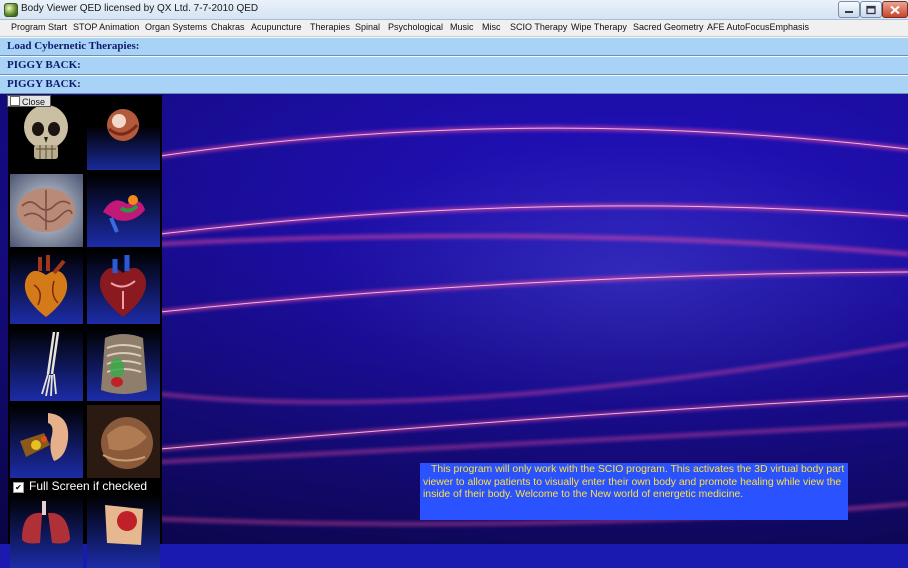  What do you see at coordinates (44, 65) in the screenshot?
I see `piggy-back-label-1: PIGGY BACK:` at bounding box center [44, 65].